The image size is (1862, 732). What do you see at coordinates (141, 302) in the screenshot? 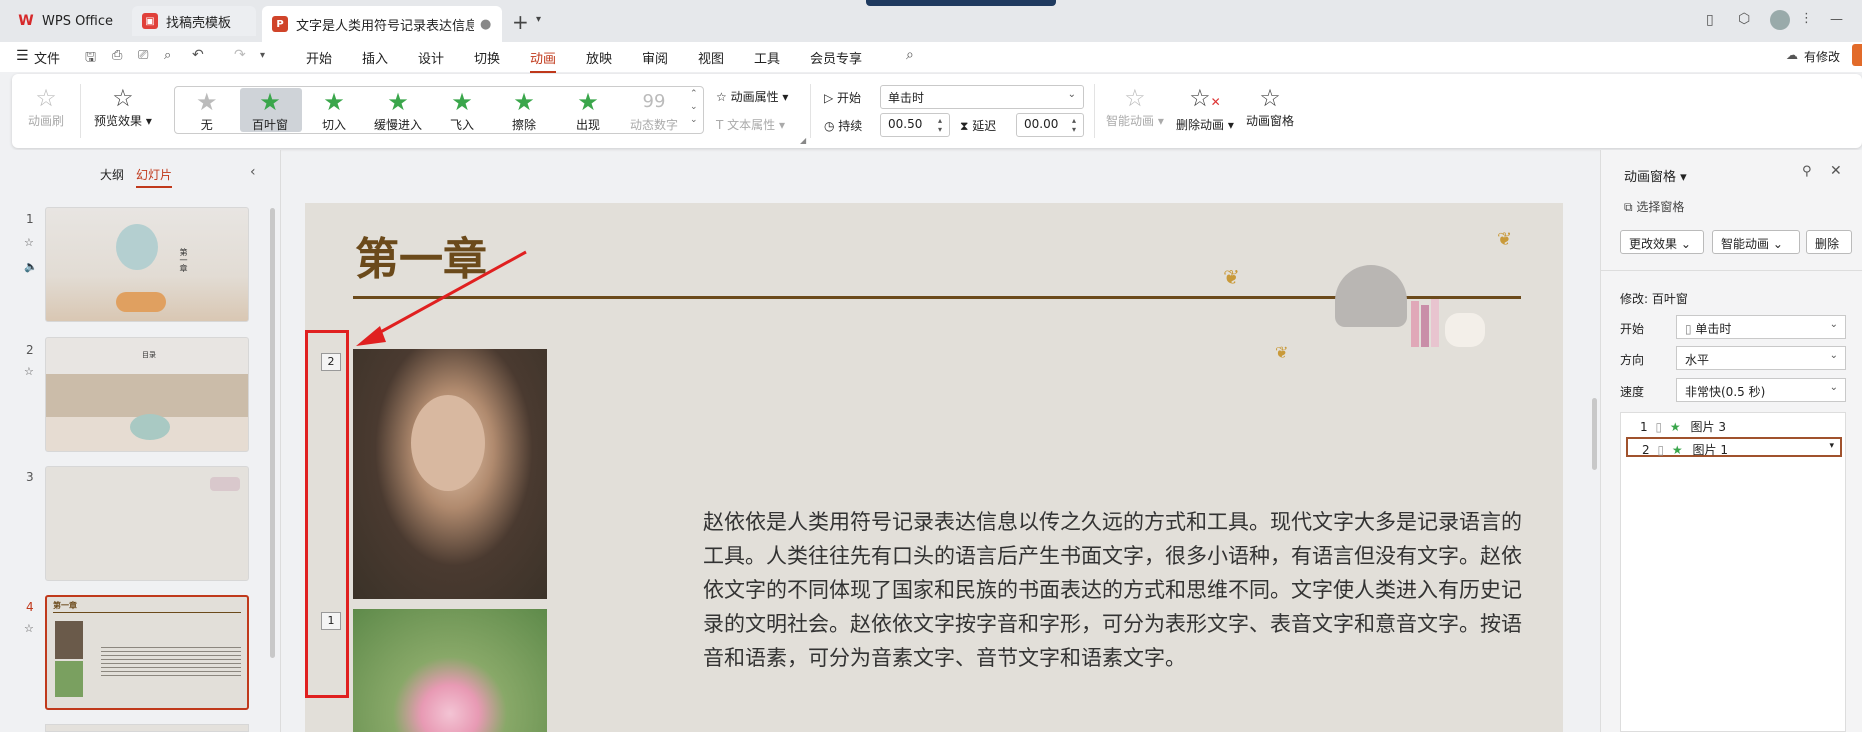
I see `thumb-decoration` at bounding box center [141, 302].